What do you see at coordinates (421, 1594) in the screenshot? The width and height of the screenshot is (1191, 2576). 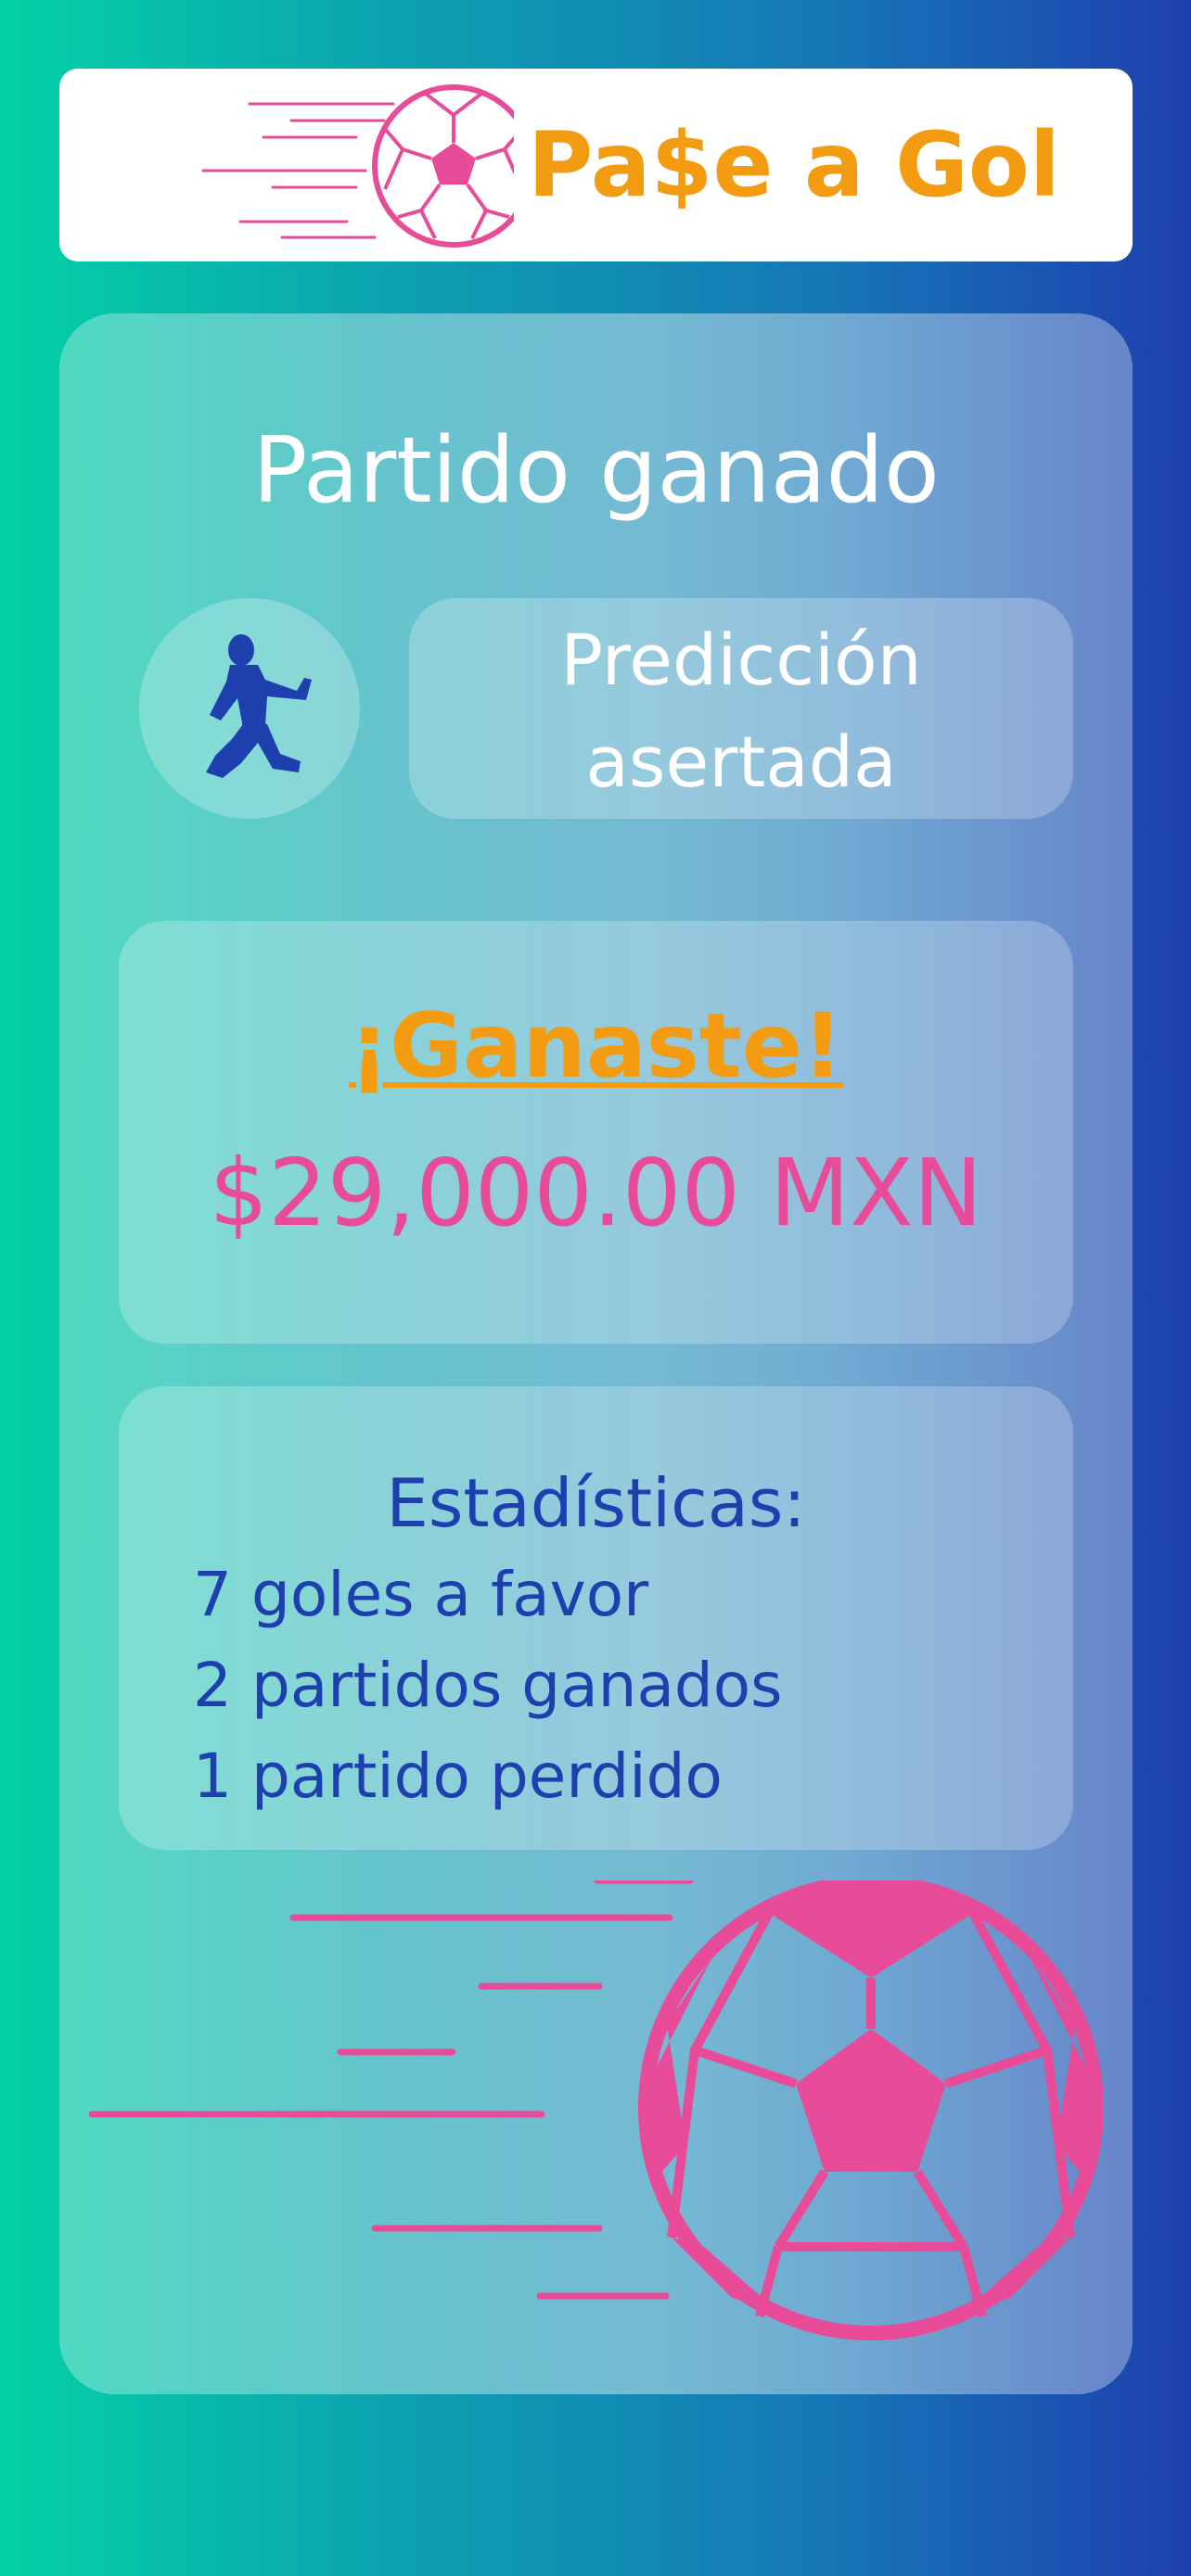 I see `stats-line-goals: 7 goles a favor` at bounding box center [421, 1594].